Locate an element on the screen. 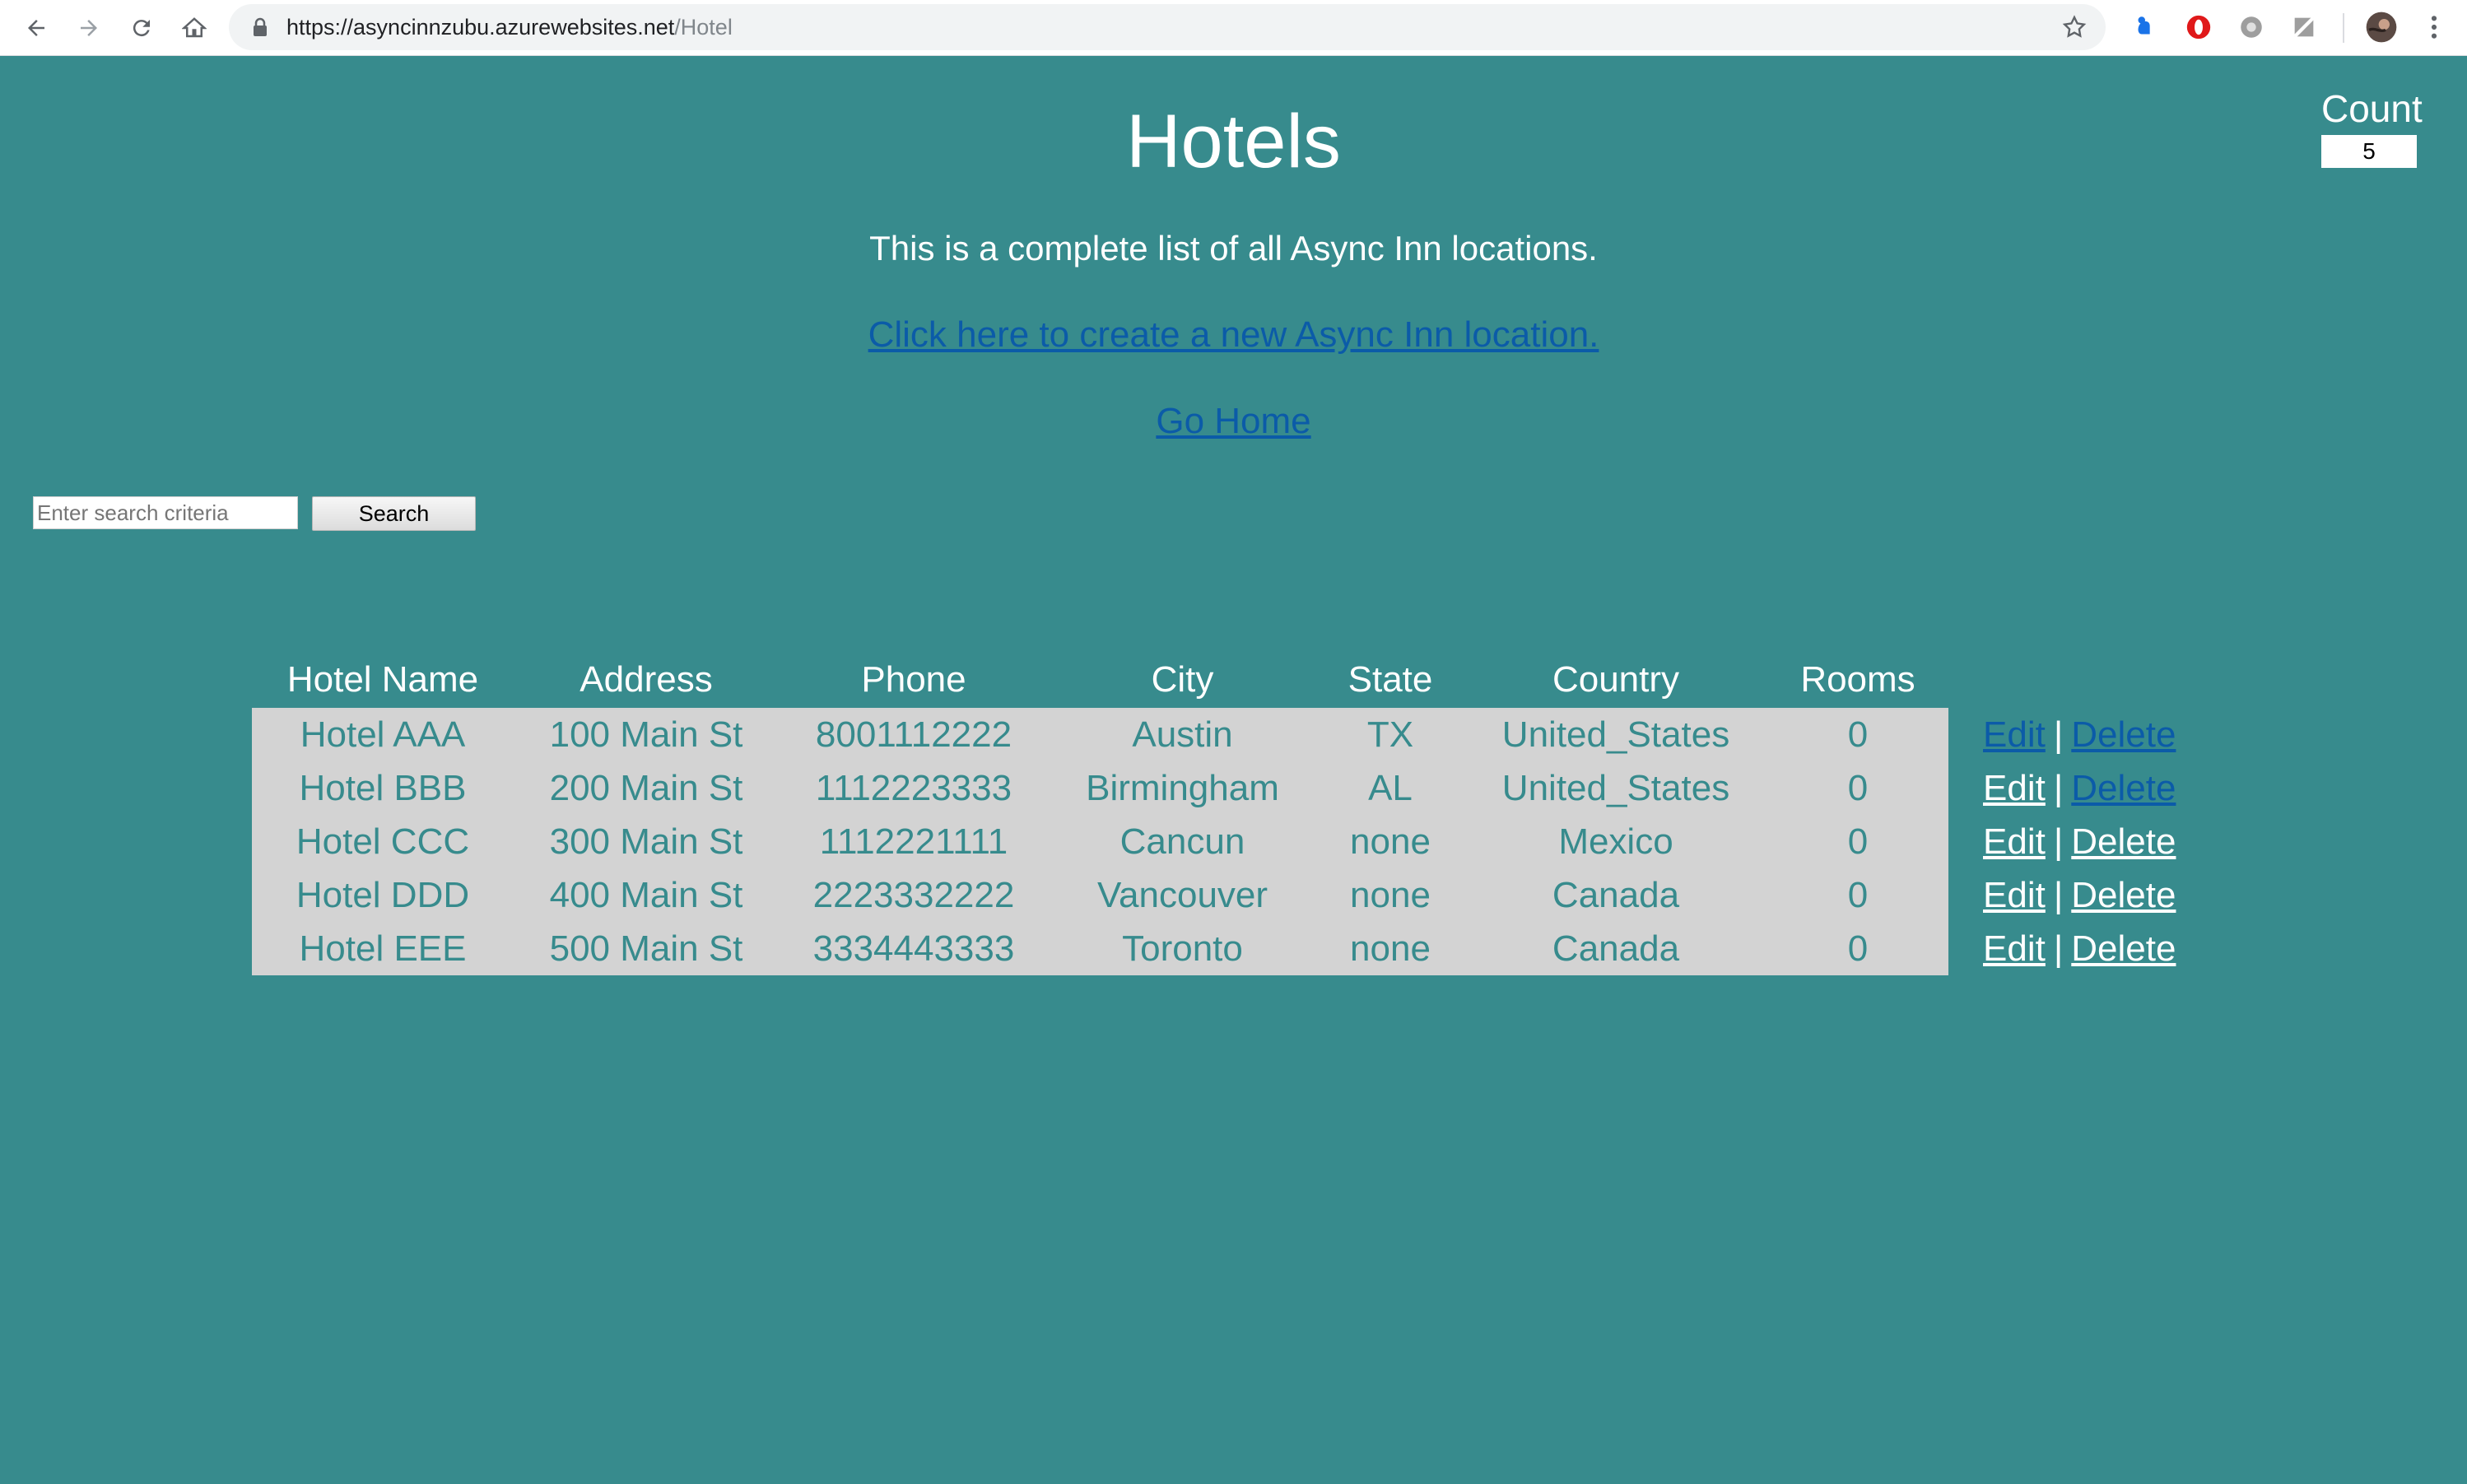 The image size is (2467, 1484). phone-cell: 3334443333 is located at coordinates (914, 948).